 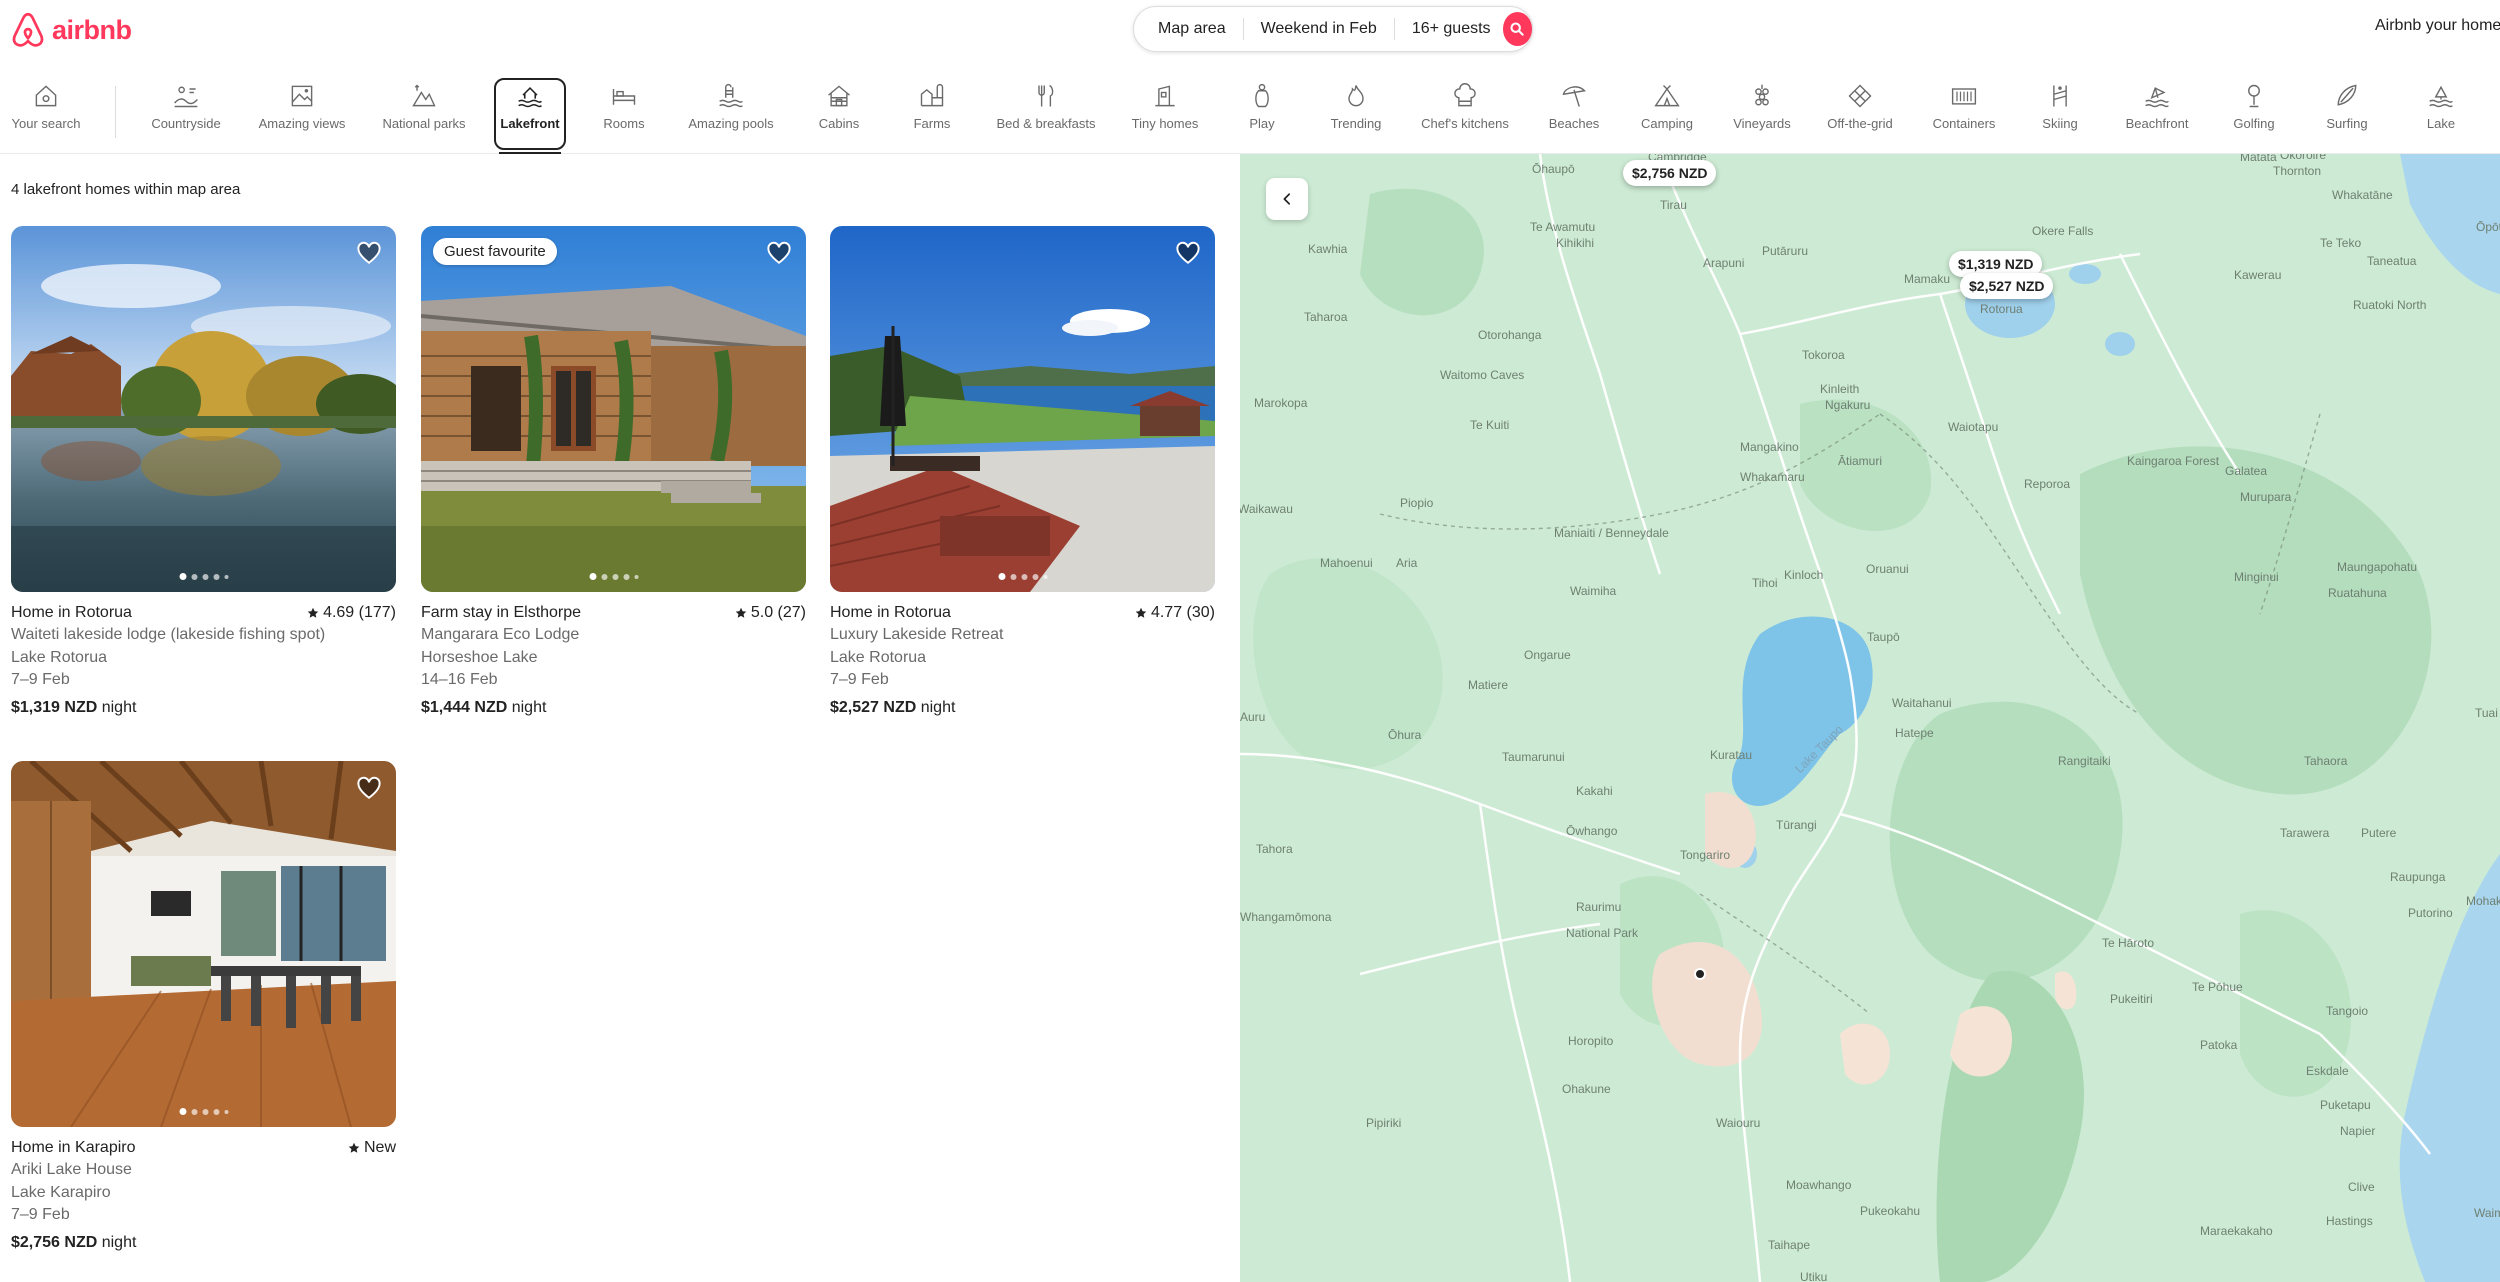 I want to click on category-amazing-views: Amazing views, so click(x=302, y=106).